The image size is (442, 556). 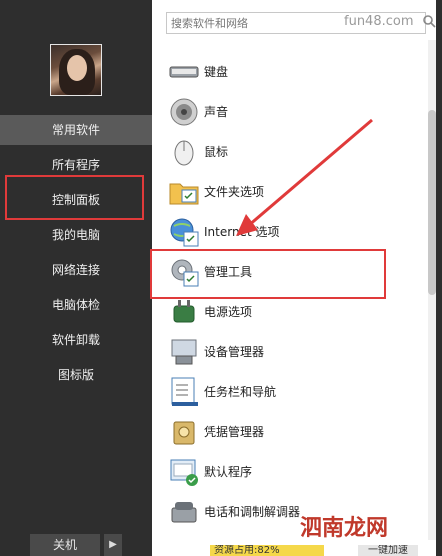 I want to click on panel-item-credential-manager: 凭据管理器, so click(x=291, y=432).